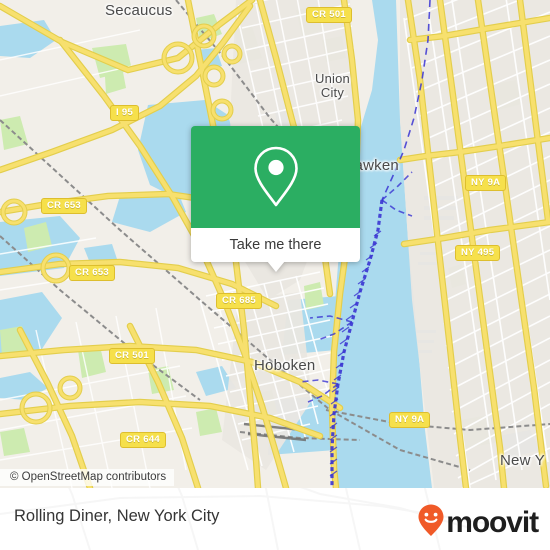 The width and height of the screenshot is (550, 550). I want to click on bottom-info-bar: Rolling Diner, New York City moovit, so click(275, 519).